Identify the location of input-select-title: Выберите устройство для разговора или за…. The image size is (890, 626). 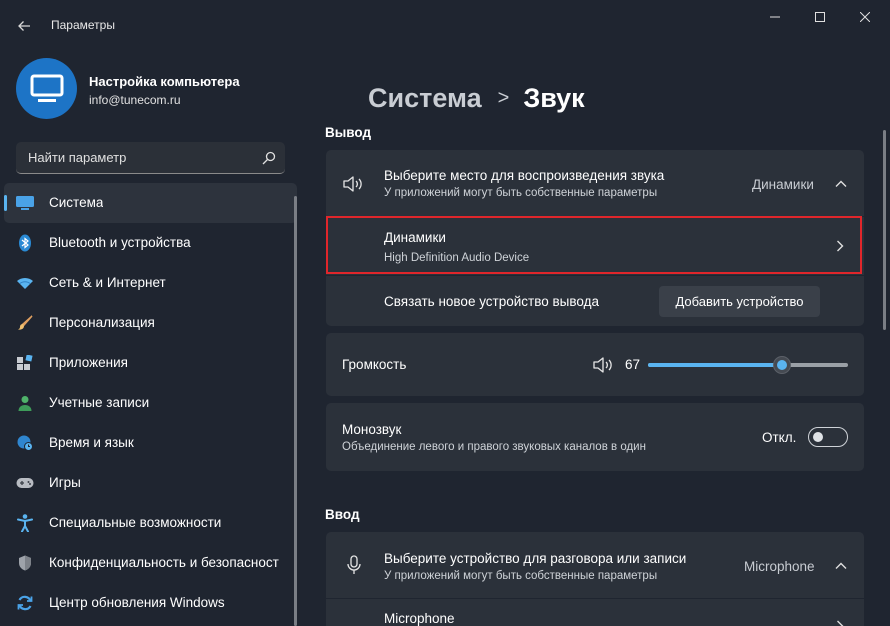
(535, 558).